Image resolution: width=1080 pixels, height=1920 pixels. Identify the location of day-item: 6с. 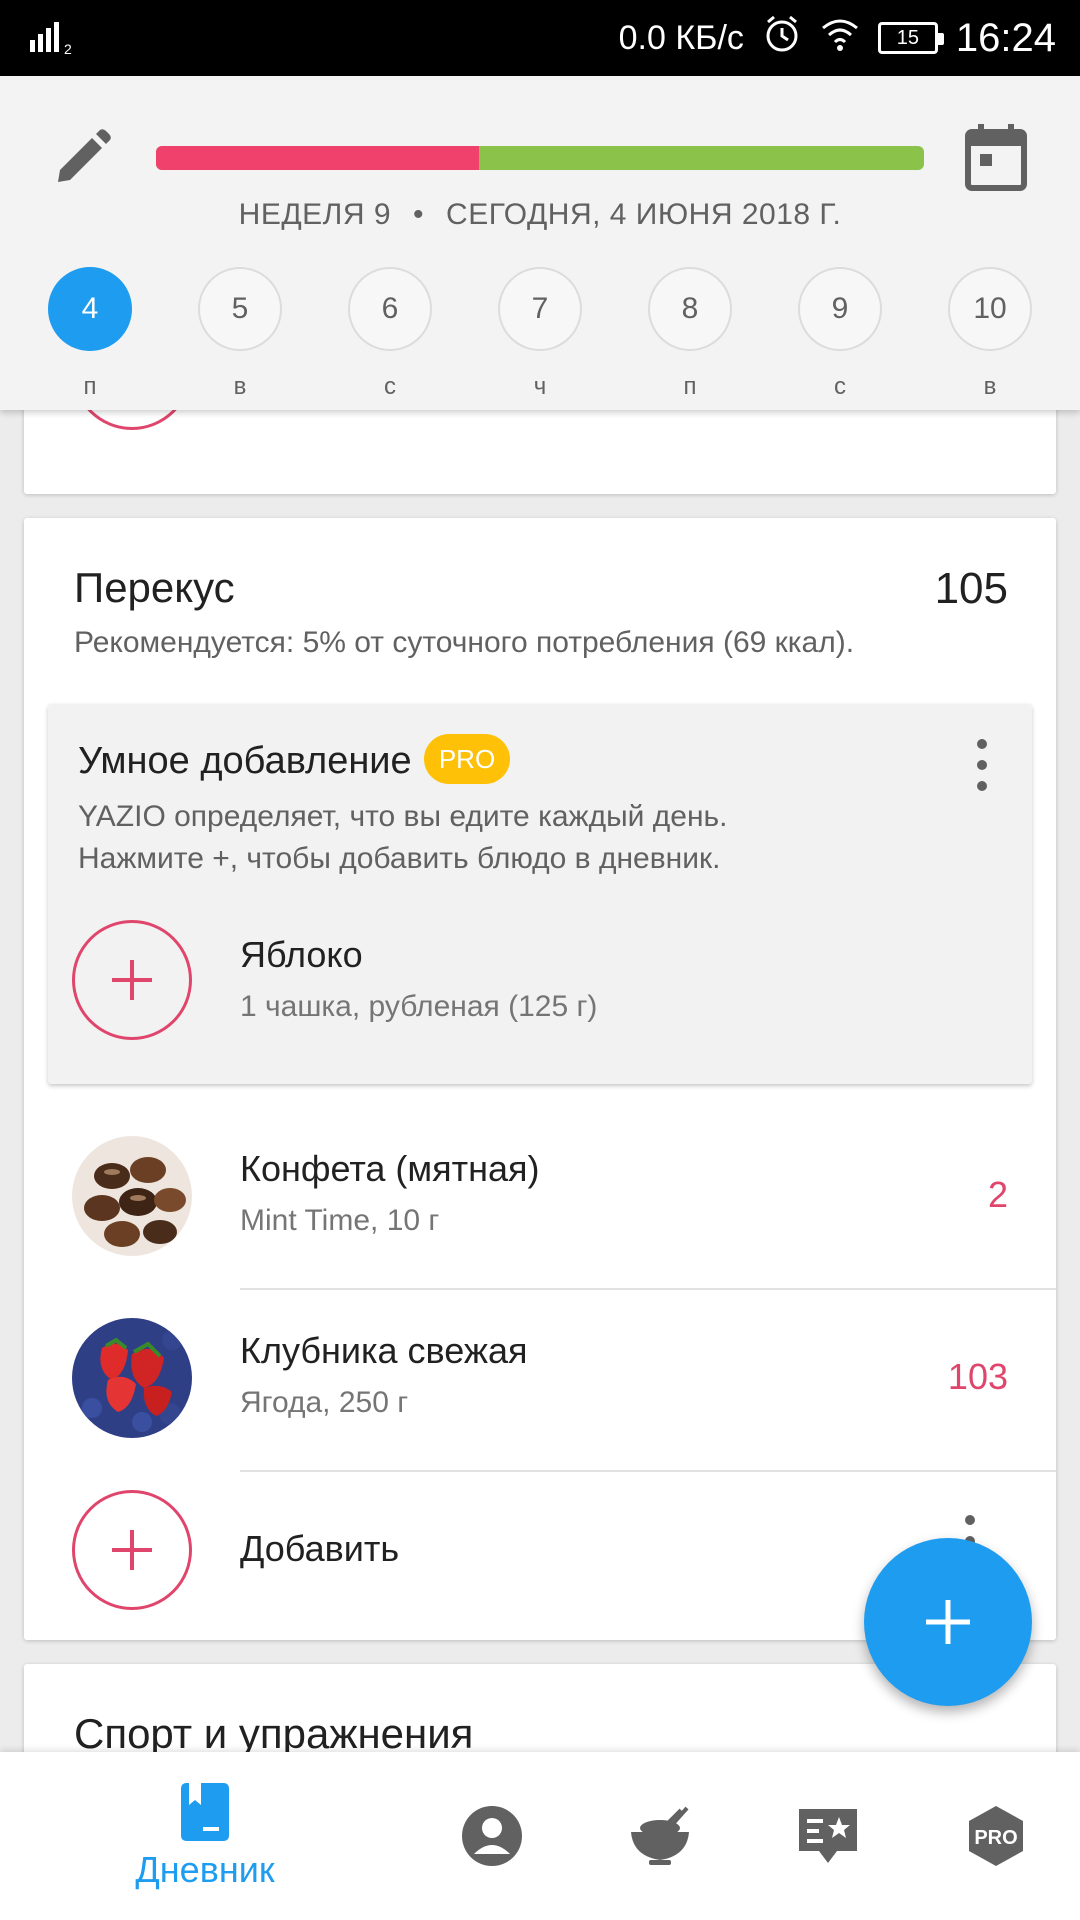
(390, 334).